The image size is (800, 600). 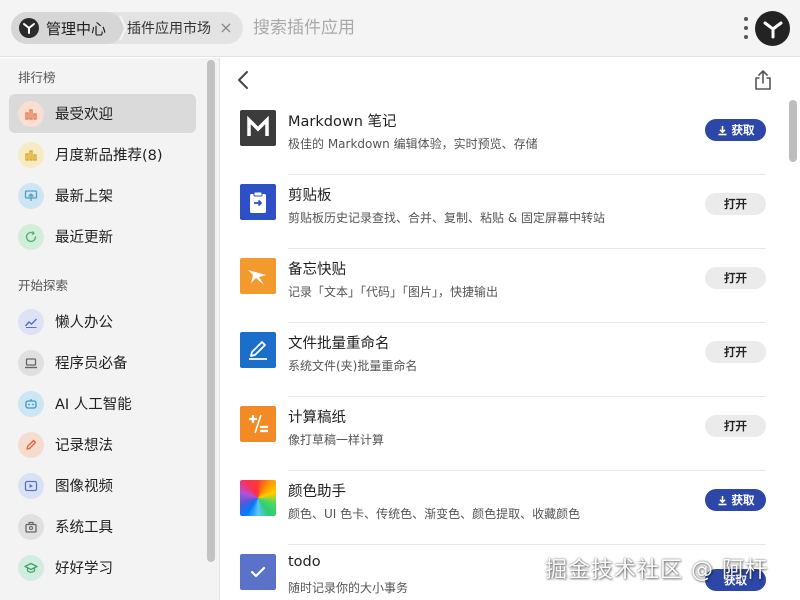 I want to click on sidebar-item-recent-update: 最近更新, so click(x=102, y=236).